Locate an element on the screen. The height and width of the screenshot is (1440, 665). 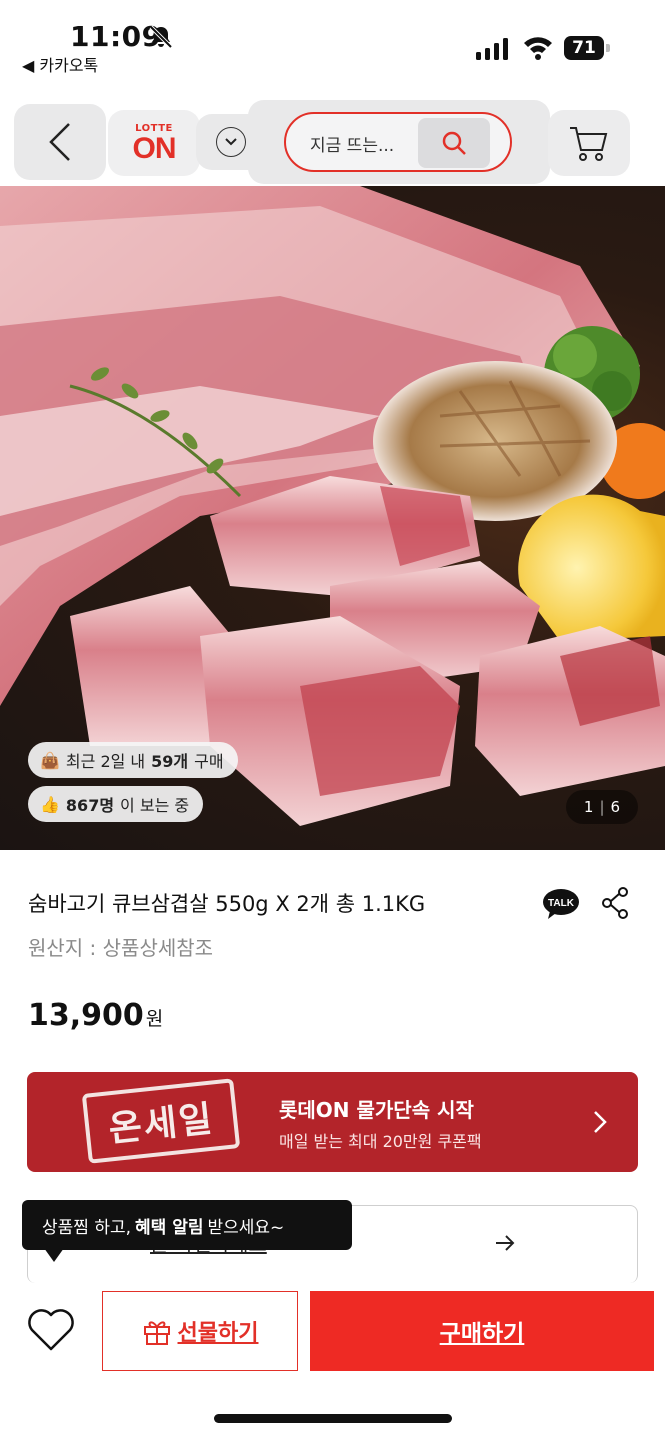
buy-button: 구매하기 is located at coordinates (482, 1331).